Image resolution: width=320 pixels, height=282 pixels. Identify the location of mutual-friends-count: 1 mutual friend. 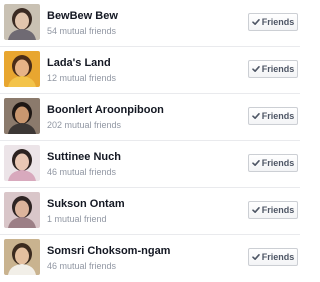
(77, 219).